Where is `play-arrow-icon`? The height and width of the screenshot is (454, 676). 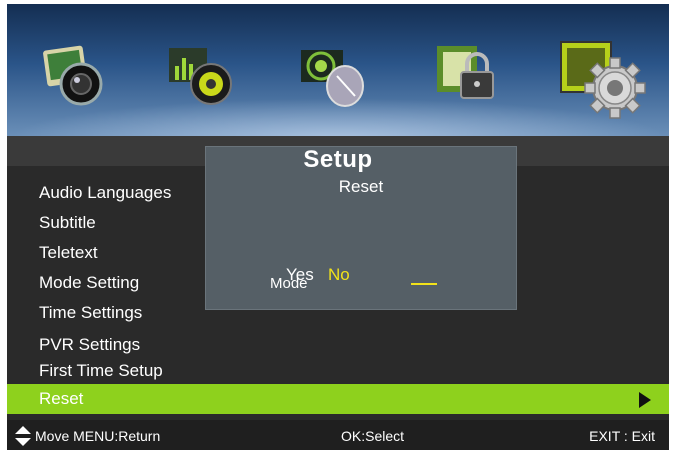
play-arrow-icon is located at coordinates (645, 400).